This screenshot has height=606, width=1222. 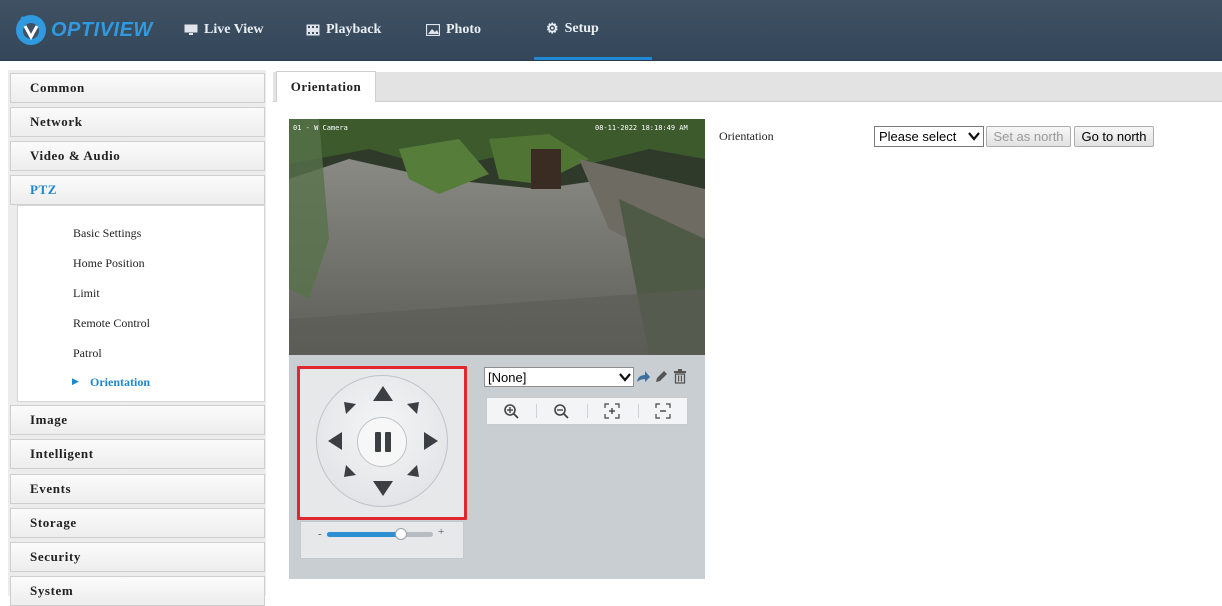 What do you see at coordinates (57, 87) in the screenshot?
I see `sidebar-item-label: Common` at bounding box center [57, 87].